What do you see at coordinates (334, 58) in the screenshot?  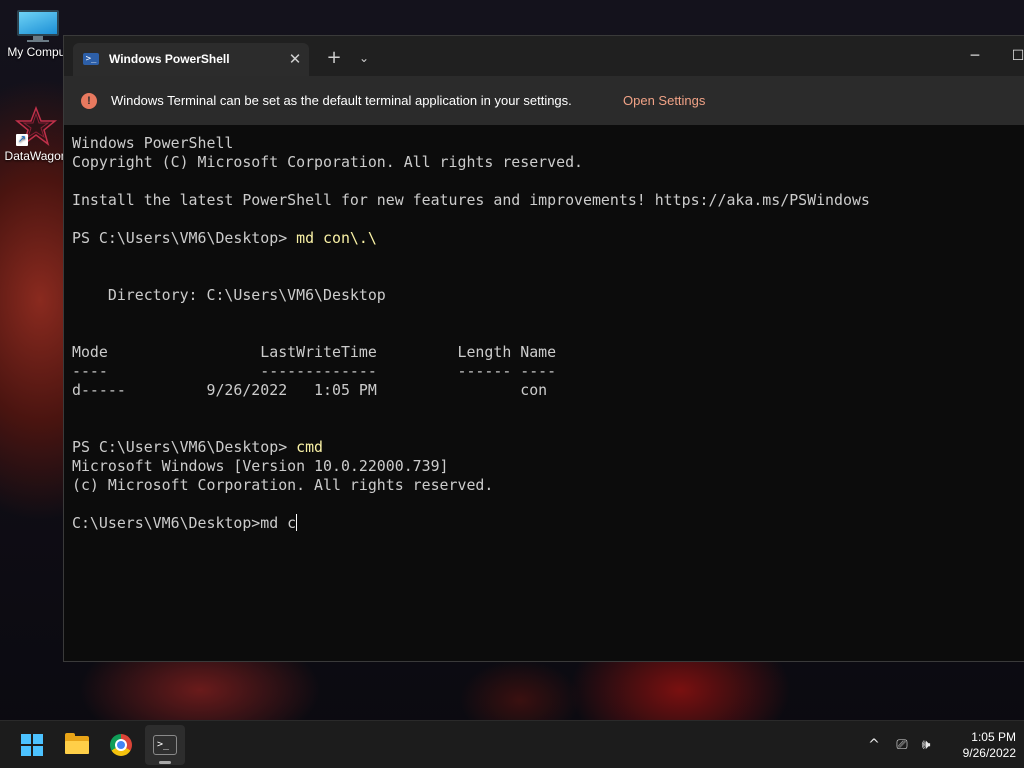 I see `new-tab-button: +` at bounding box center [334, 58].